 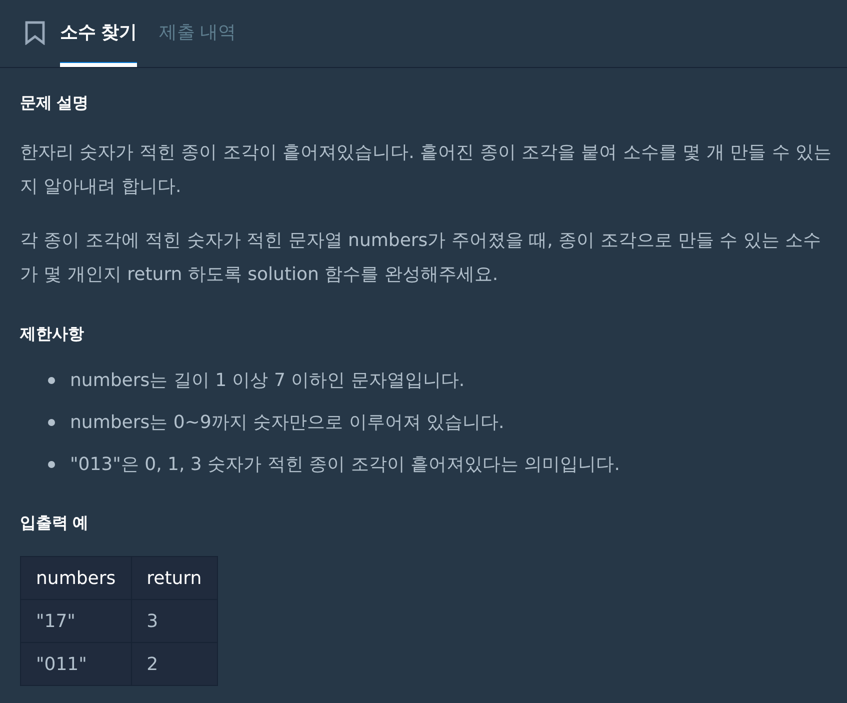 What do you see at coordinates (76, 664) in the screenshot?
I see `table-cell: "011"` at bounding box center [76, 664].